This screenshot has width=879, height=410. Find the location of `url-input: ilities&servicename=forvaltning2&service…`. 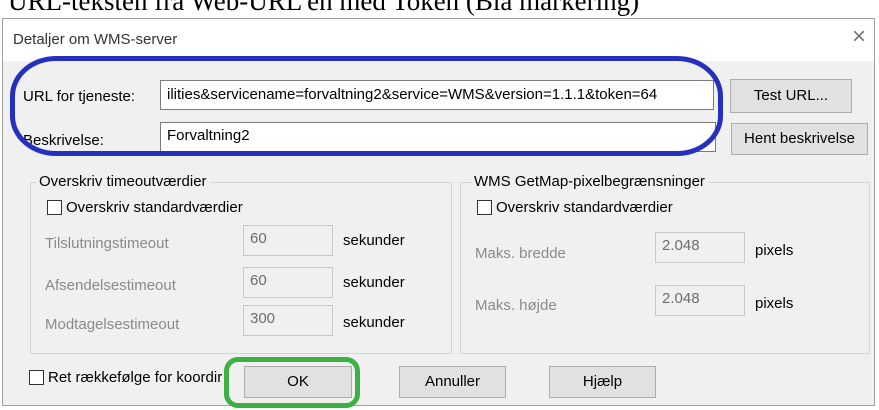

url-input: ilities&servicename=forvaltning2&service… is located at coordinates (437, 95).